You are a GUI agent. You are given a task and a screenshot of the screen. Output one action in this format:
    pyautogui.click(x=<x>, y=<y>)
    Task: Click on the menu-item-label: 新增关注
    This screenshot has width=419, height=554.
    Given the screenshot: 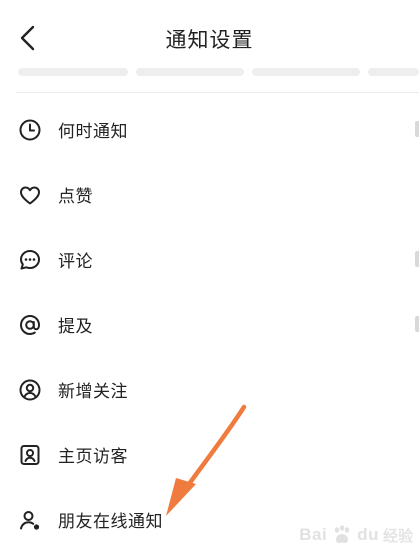 What is the action you would take?
    pyautogui.click(x=93, y=392)
    